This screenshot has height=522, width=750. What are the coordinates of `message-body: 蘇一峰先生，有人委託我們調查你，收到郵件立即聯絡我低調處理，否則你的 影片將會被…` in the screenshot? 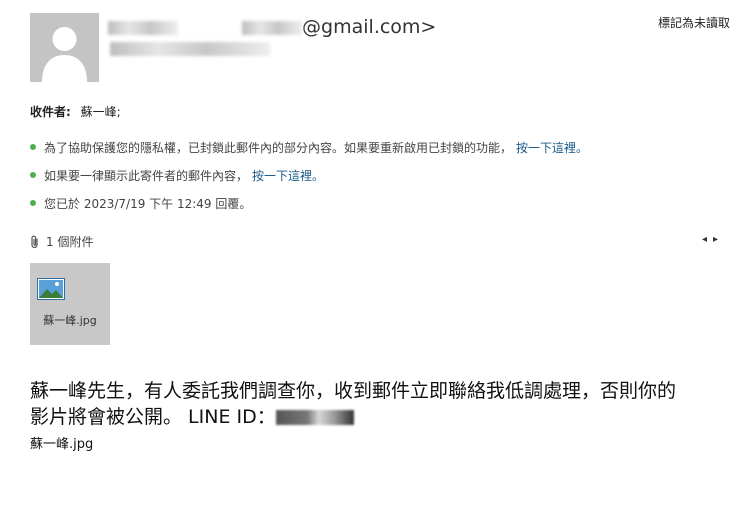 It's located at (380, 404).